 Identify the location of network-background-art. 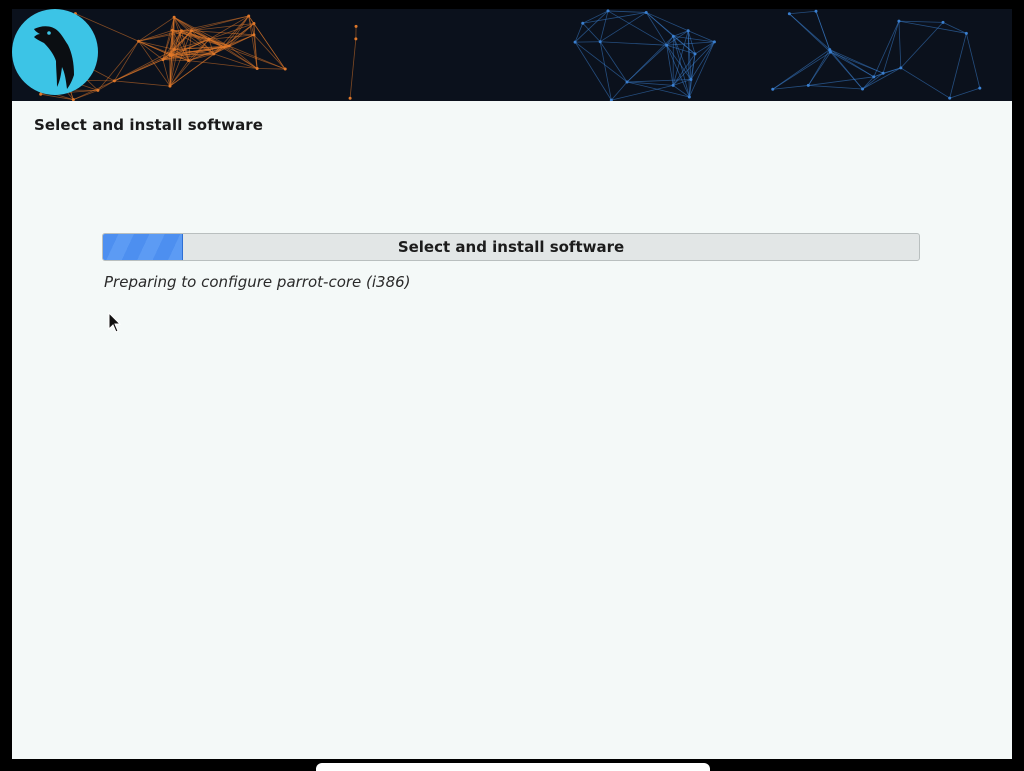
(512, 55).